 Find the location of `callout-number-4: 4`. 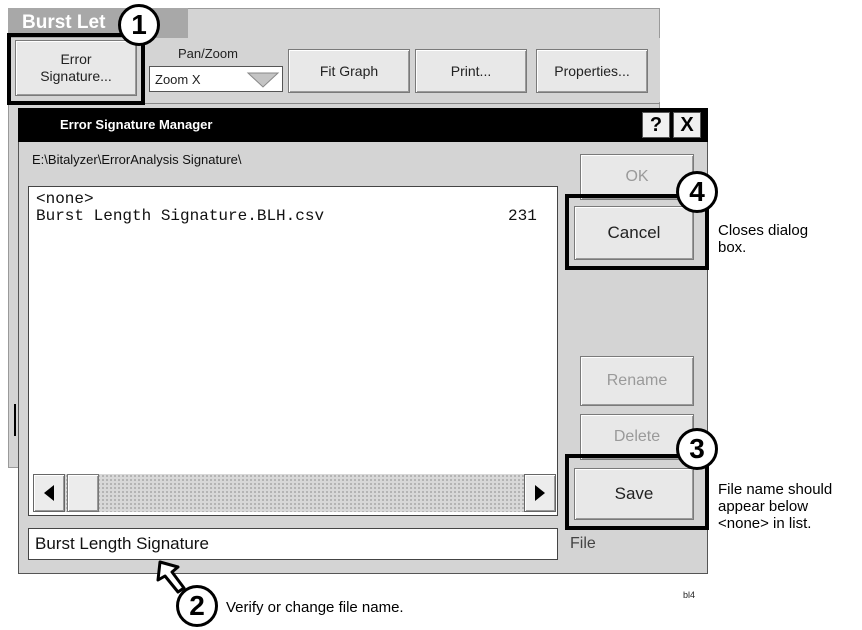

callout-number-4: 4 is located at coordinates (697, 192).